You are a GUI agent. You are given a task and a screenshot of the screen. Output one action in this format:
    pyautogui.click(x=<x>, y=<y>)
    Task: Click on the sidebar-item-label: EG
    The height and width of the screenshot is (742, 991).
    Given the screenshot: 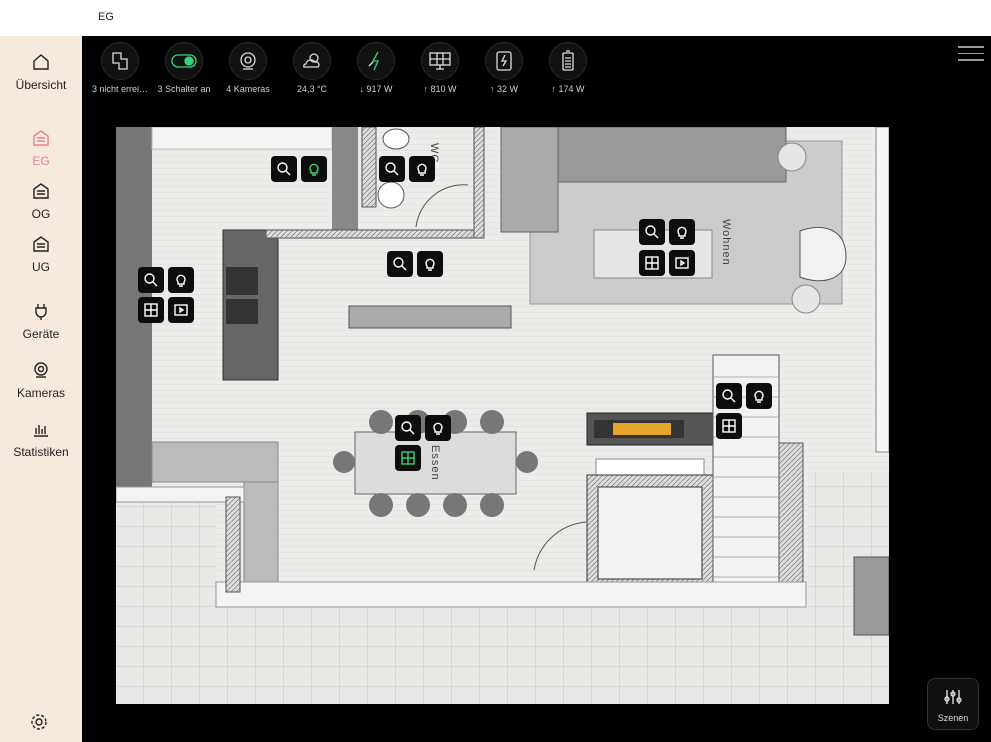 What is the action you would take?
    pyautogui.click(x=41, y=161)
    